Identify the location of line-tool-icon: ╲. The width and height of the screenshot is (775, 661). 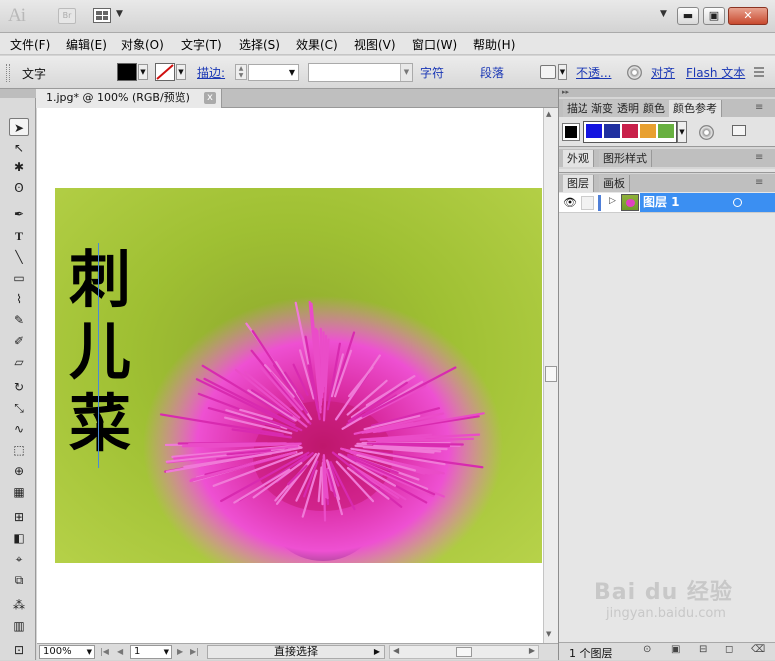
(19, 257).